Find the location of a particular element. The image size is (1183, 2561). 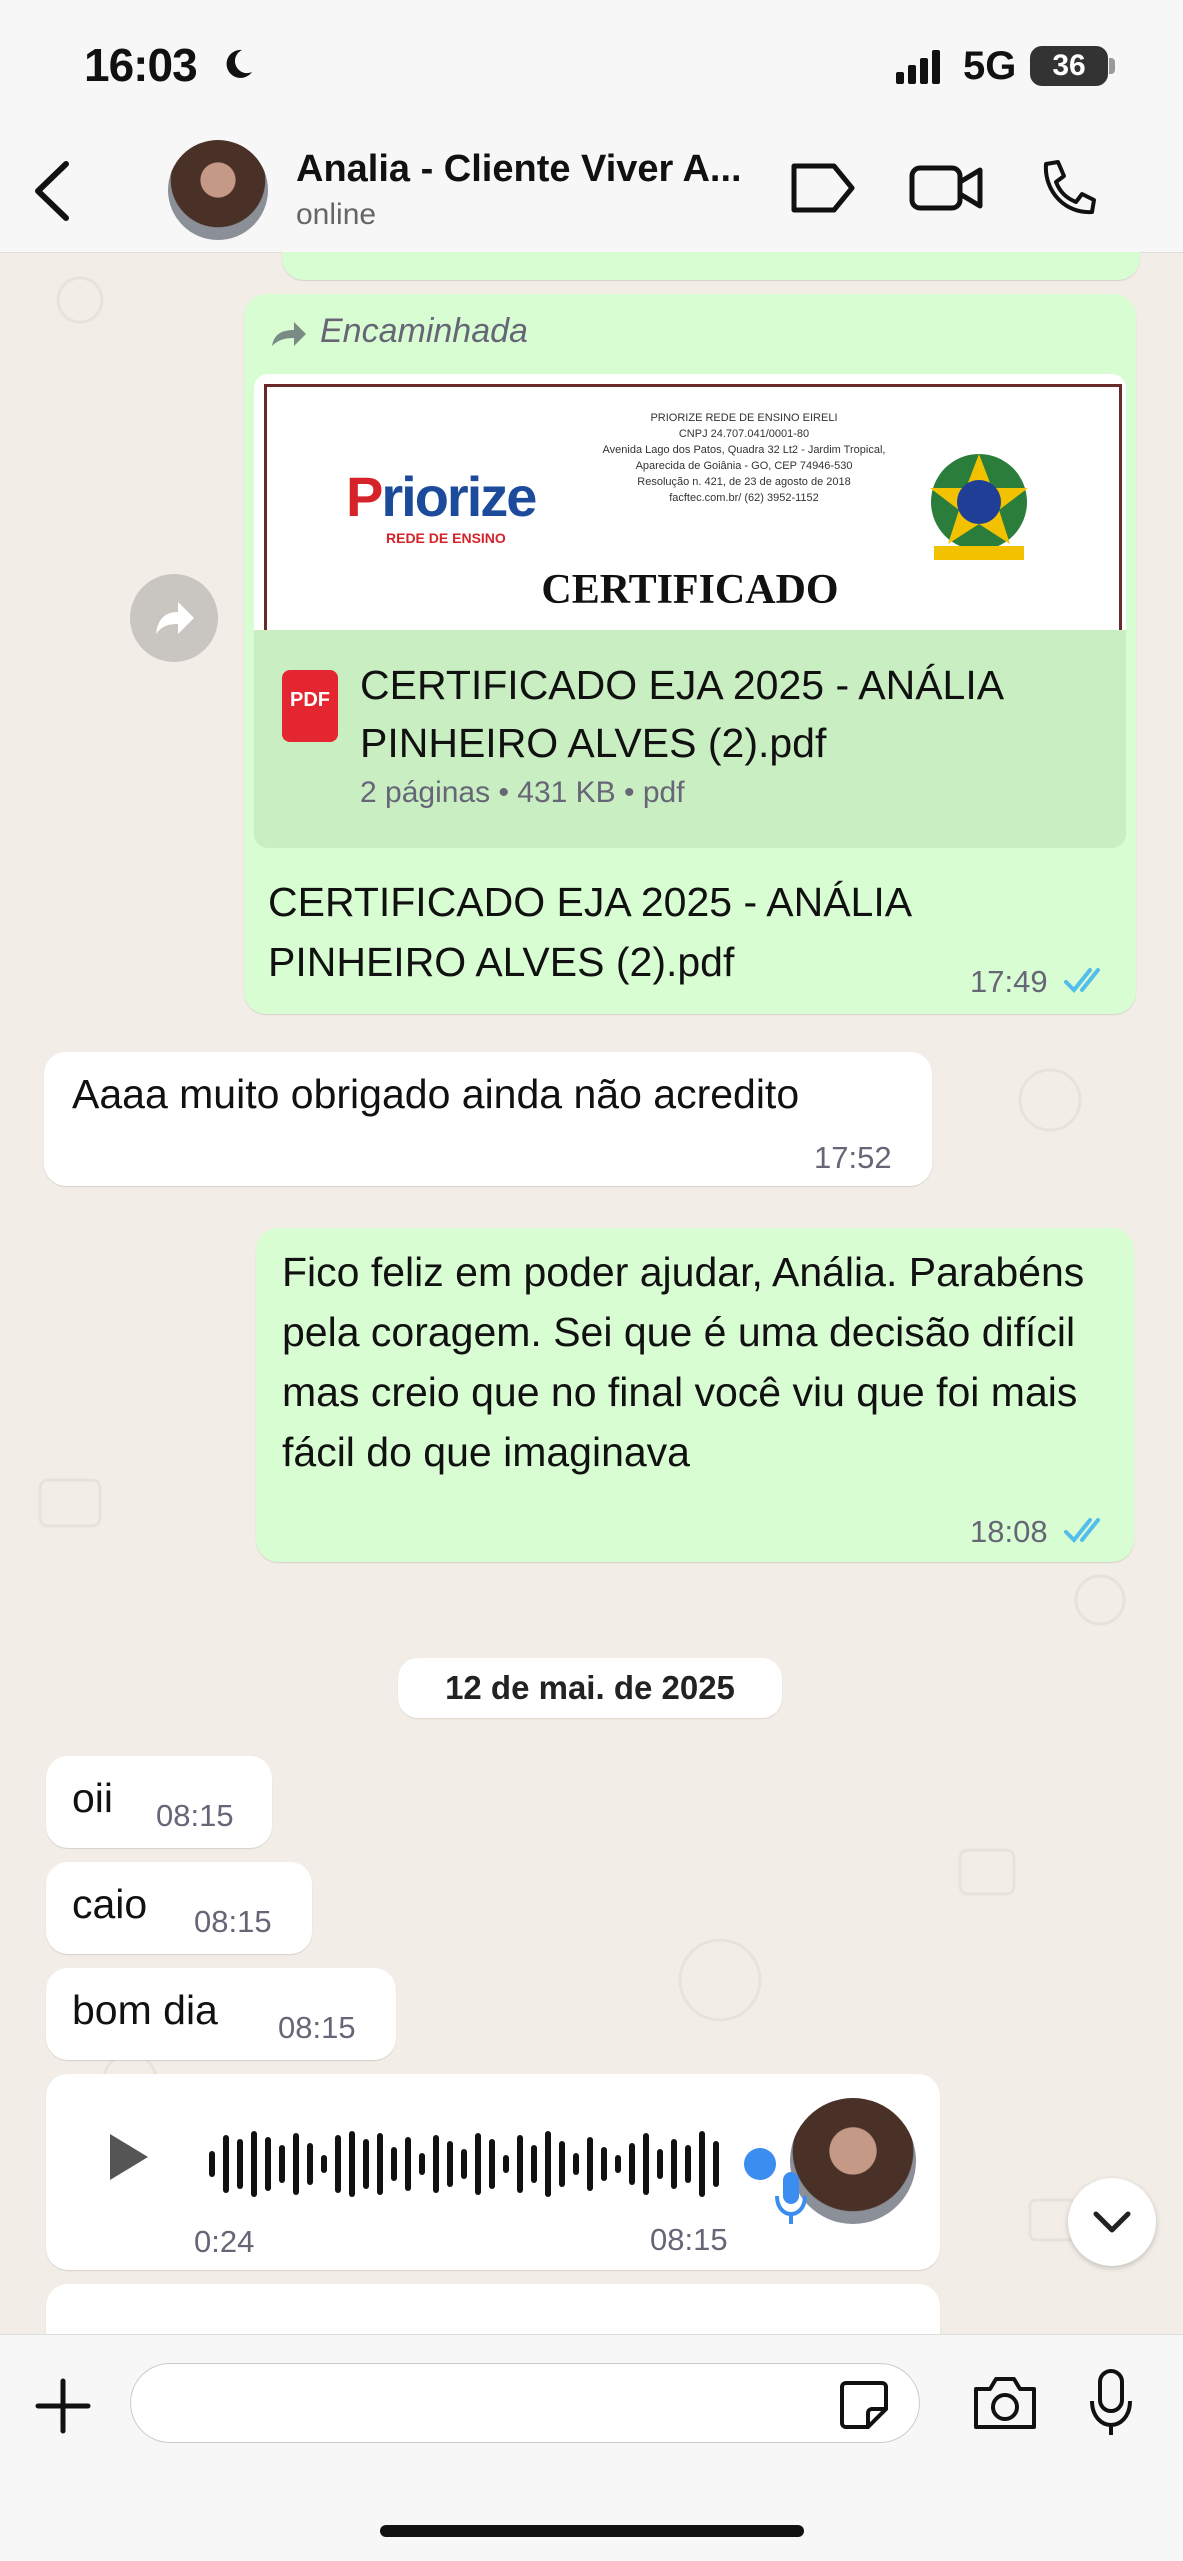

certificate-contact: facftec.com.br/ (62) 3952-1152 is located at coordinates (744, 498).